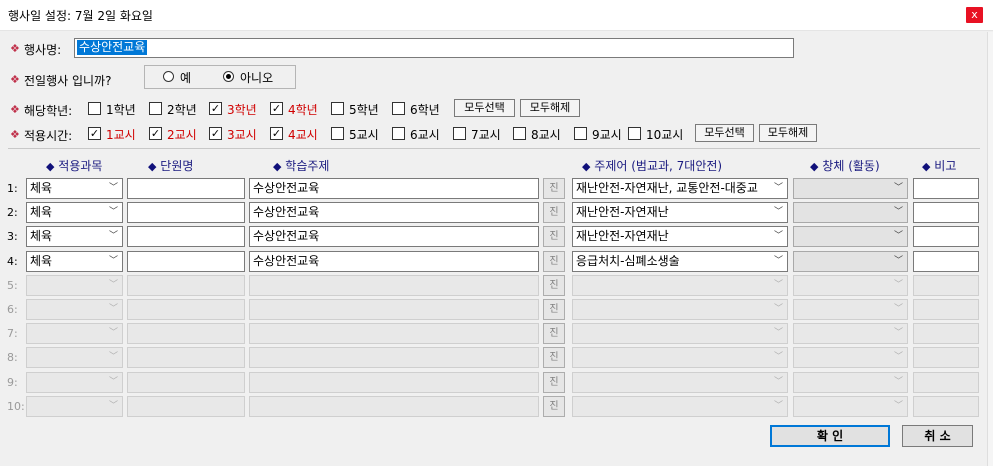  I want to click on keyword-dropdown: 재난안전-자연재난, 교통안전-대중교 ﹀, so click(680, 188).